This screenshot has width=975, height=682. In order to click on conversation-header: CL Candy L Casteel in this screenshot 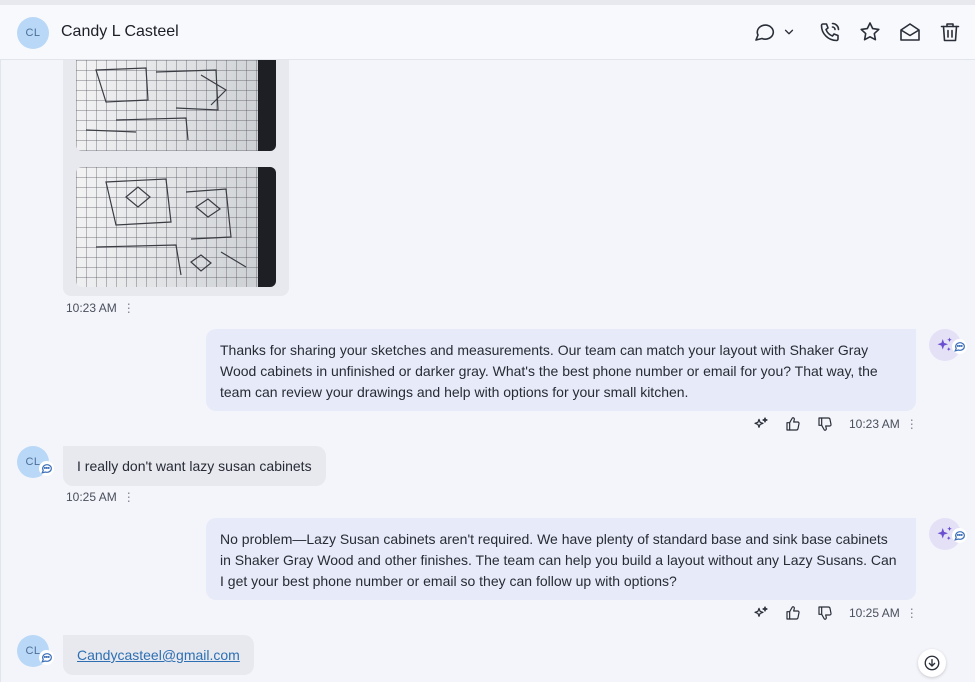, I will do `click(487, 32)`.